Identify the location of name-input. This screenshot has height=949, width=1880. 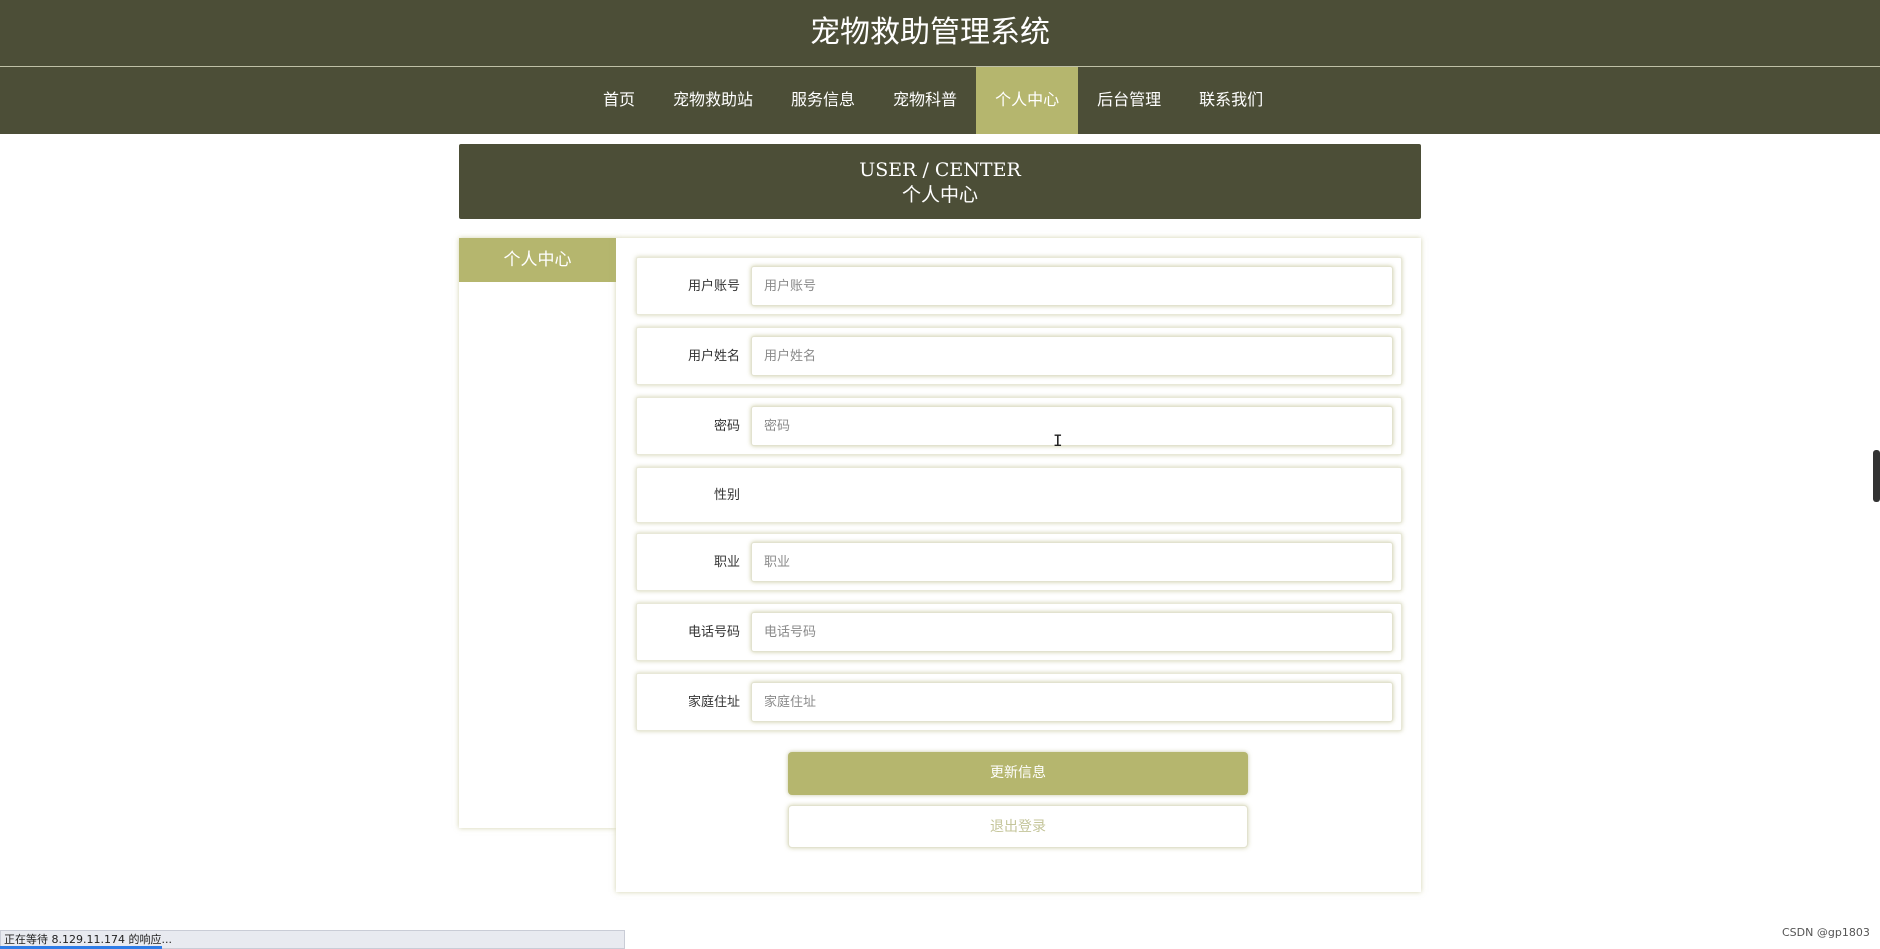
(1072, 356).